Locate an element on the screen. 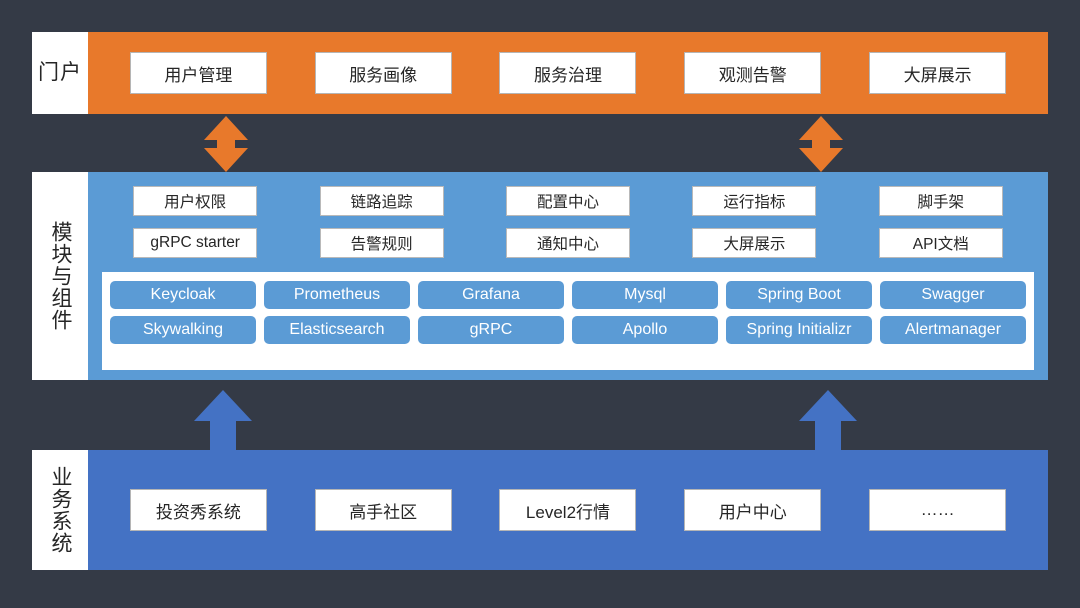 Image resolution: width=1080 pixels, height=608 pixels. portal-item-service-governance: 服务治理 is located at coordinates (568, 73).